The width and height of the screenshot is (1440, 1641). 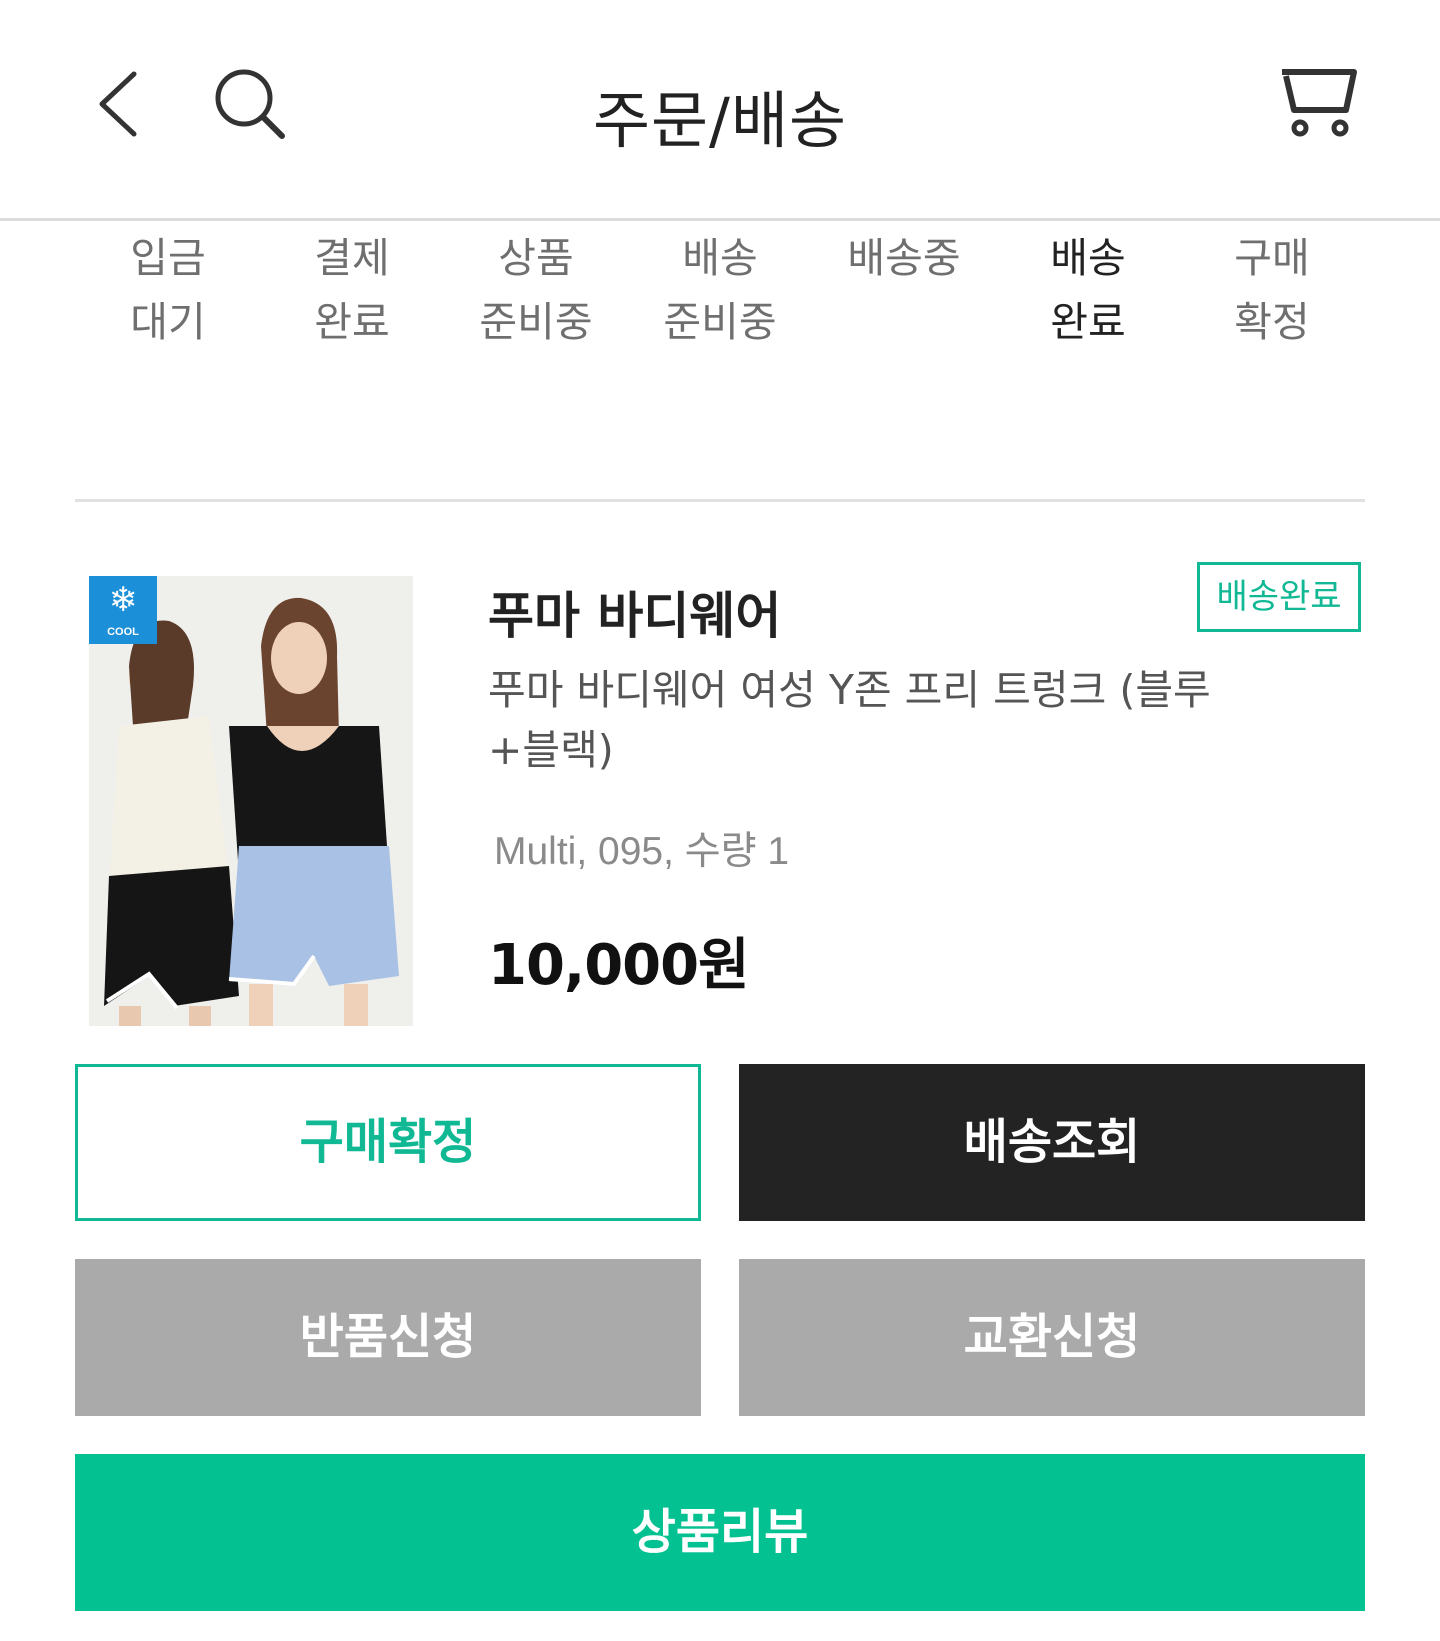 I want to click on status-tab-preparing-product: 상품 준비중, so click(x=536, y=290).